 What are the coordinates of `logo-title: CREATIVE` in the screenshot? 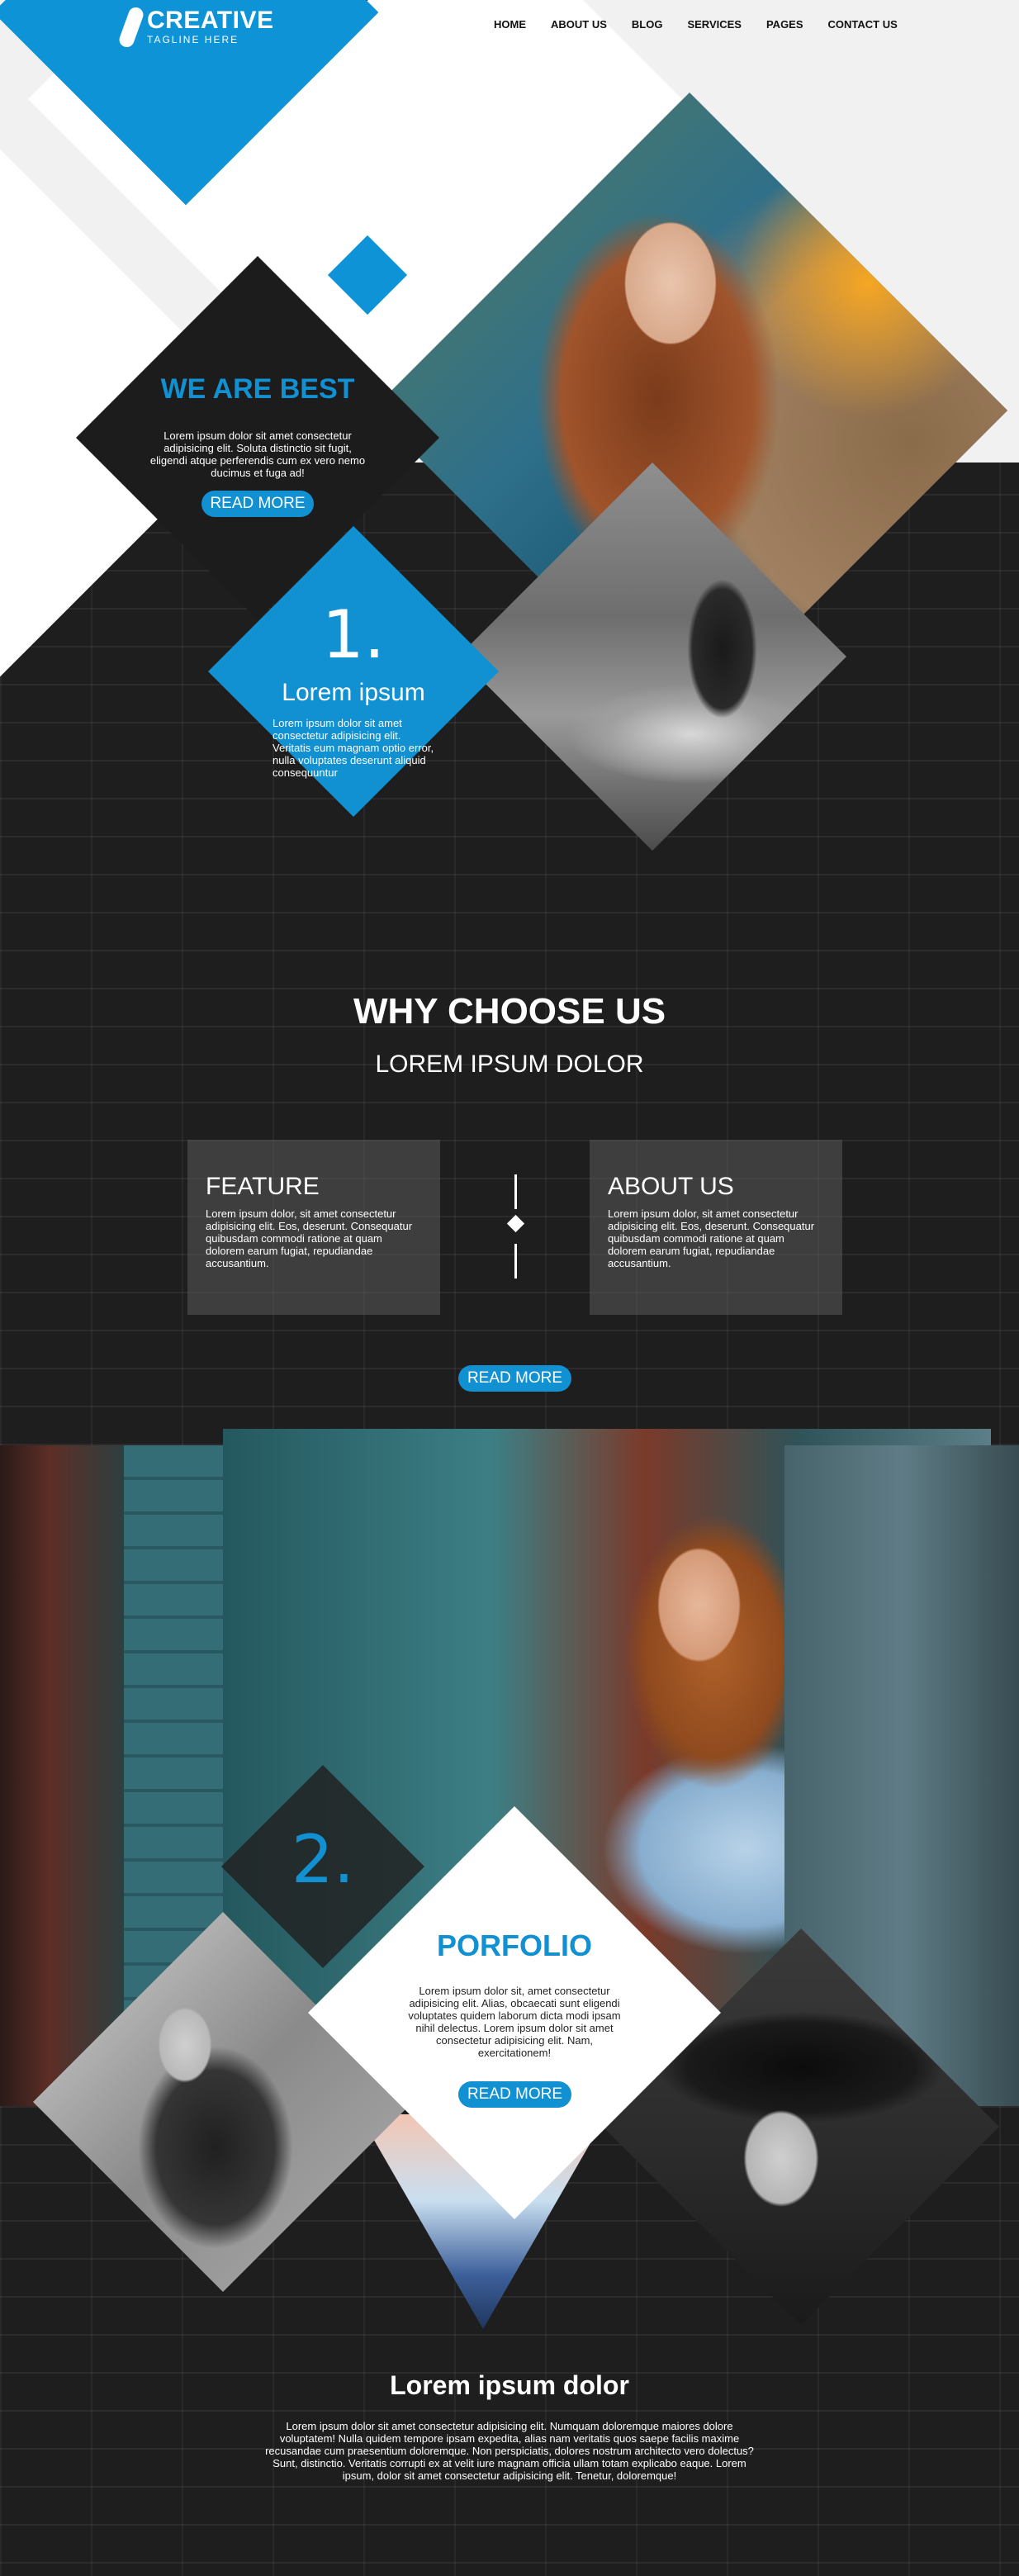 It's located at (210, 20).